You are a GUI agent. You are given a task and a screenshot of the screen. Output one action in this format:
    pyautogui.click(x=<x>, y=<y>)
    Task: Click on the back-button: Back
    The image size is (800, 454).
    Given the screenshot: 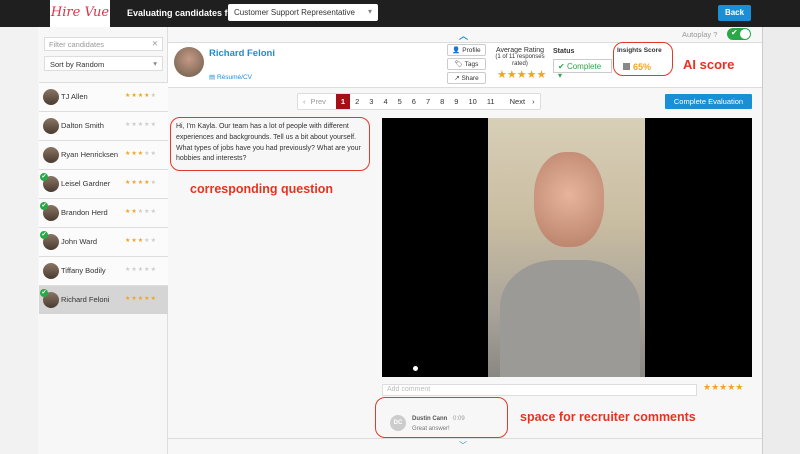 What is the action you would take?
    pyautogui.click(x=734, y=13)
    